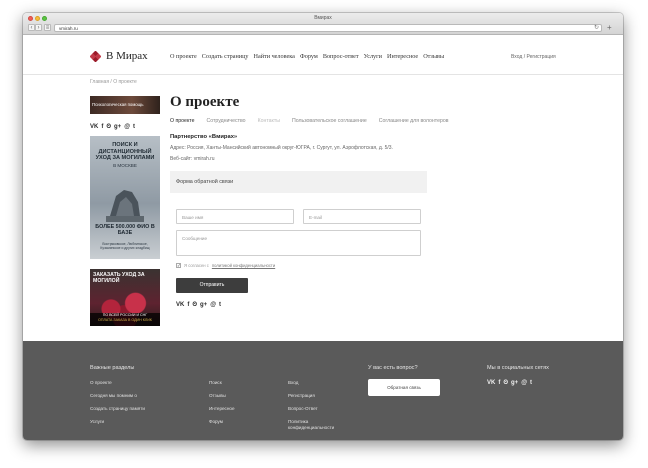 The width and height of the screenshot is (648, 468). Describe the element at coordinates (198, 305) in the screenshot. I see `social-share-main: VK f ʘ g+ @ t` at that location.